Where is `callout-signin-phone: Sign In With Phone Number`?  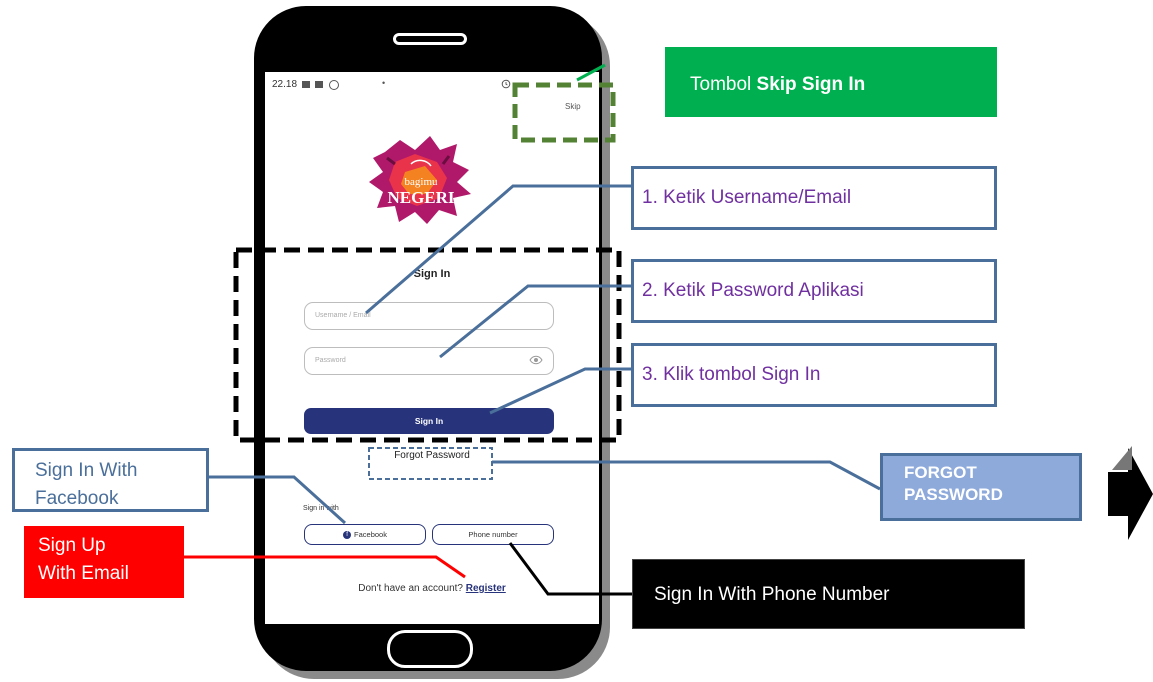
callout-signin-phone: Sign In With Phone Number is located at coordinates (828, 594).